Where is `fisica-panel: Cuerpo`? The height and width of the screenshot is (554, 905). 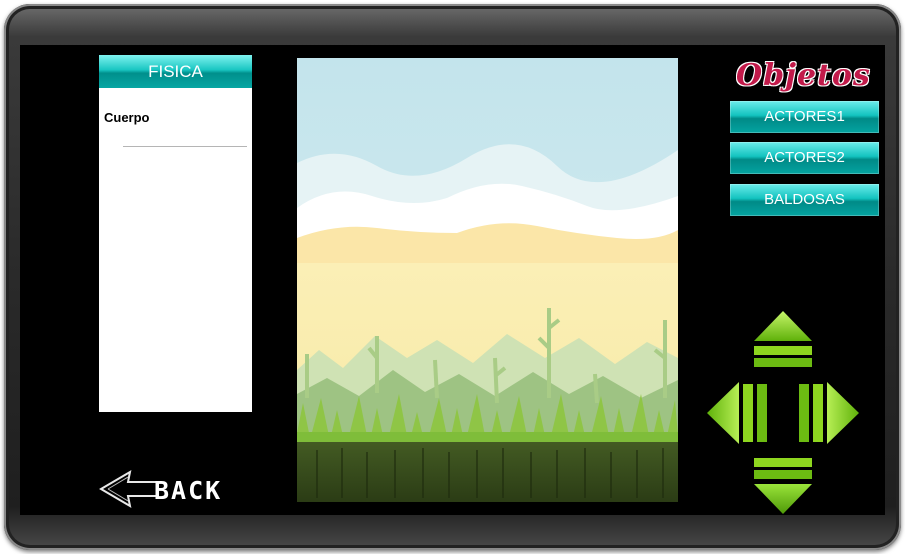
fisica-panel: Cuerpo is located at coordinates (175, 250).